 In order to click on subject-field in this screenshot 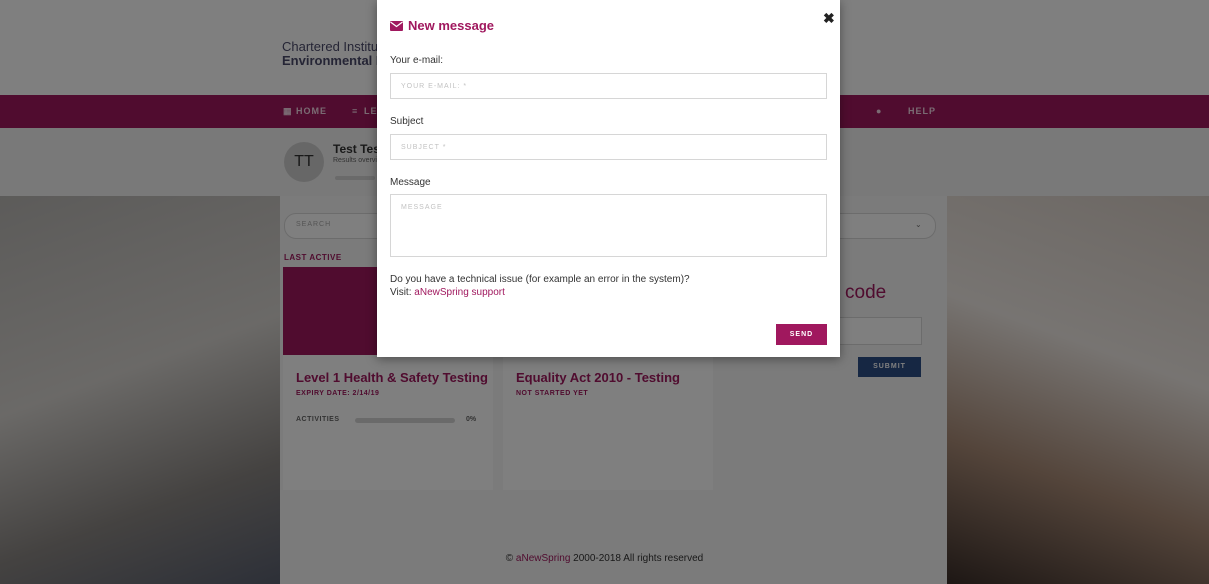, I will do `click(608, 147)`.